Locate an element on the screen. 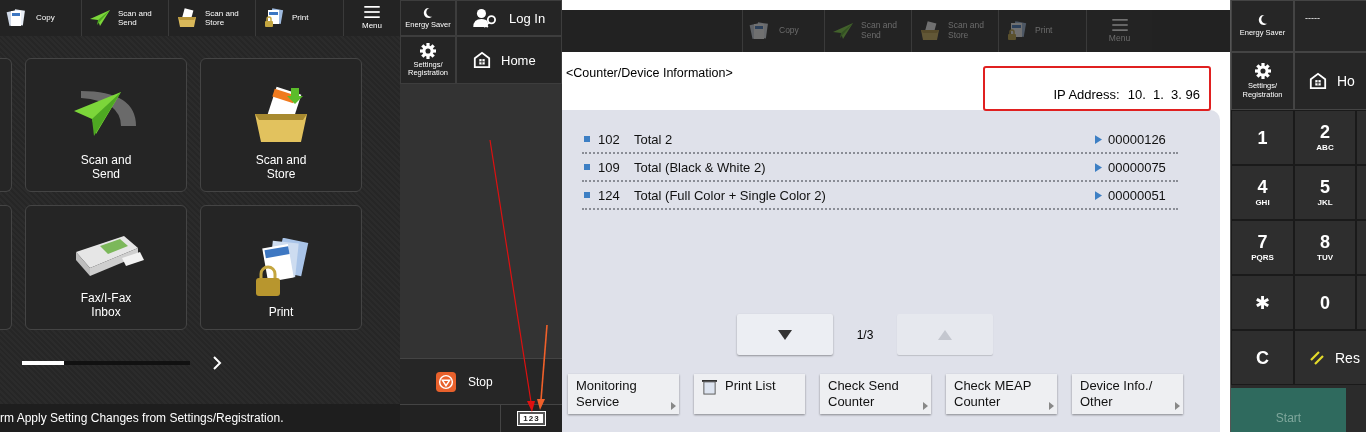 Image resolution: width=1366 pixels, height=432 pixels. function-tile: Scan and Send is located at coordinates (106, 125).